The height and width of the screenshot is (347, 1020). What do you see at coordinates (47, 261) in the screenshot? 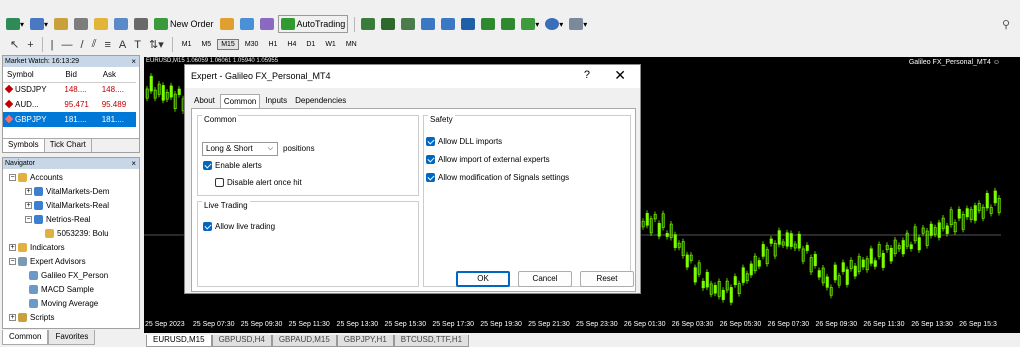
I see `tree-experts: − Expert Advisors` at bounding box center [47, 261].